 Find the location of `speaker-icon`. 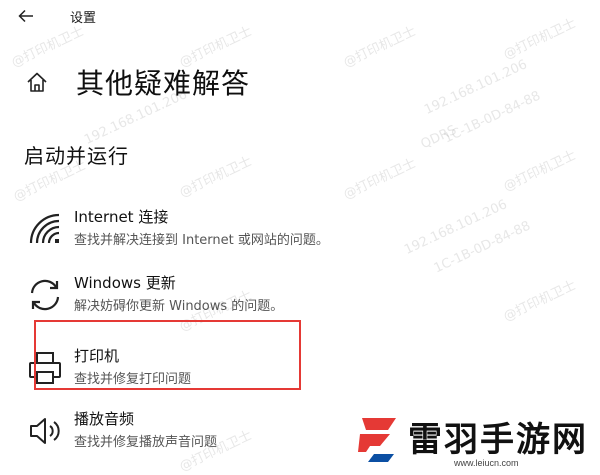

speaker-icon is located at coordinates (45, 431).